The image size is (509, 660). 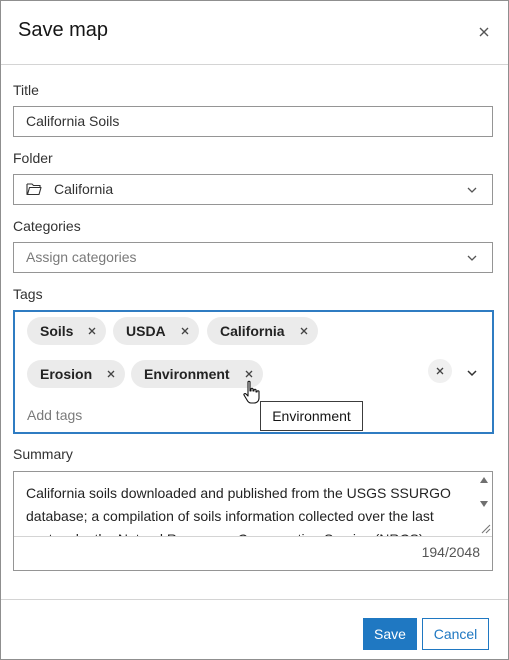 I want to click on folder-select-value: California, so click(x=84, y=189).